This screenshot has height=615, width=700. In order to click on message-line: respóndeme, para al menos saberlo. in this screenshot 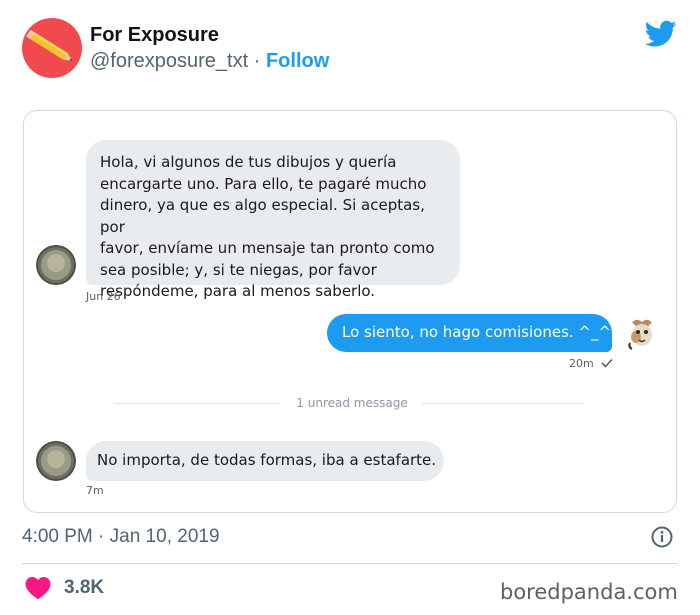, I will do `click(238, 291)`.